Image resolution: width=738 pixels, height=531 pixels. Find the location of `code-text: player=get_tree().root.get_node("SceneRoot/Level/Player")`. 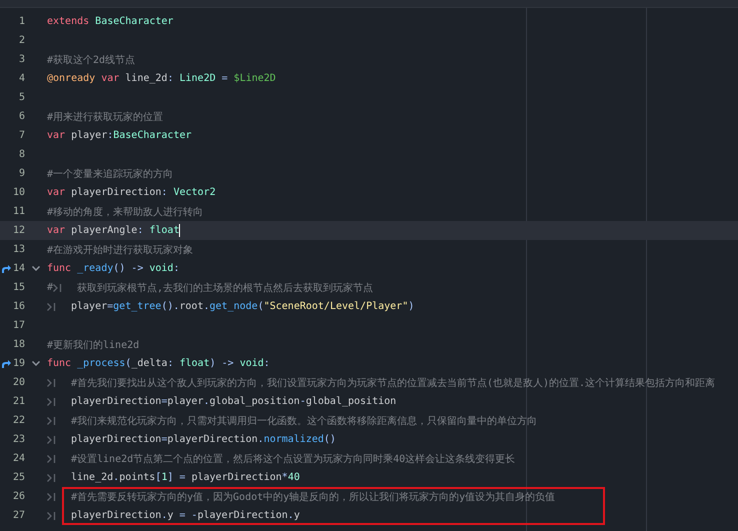

code-text: player=get_tree().root.get_node("SceneRoot/Level/Player") is located at coordinates (242, 306).